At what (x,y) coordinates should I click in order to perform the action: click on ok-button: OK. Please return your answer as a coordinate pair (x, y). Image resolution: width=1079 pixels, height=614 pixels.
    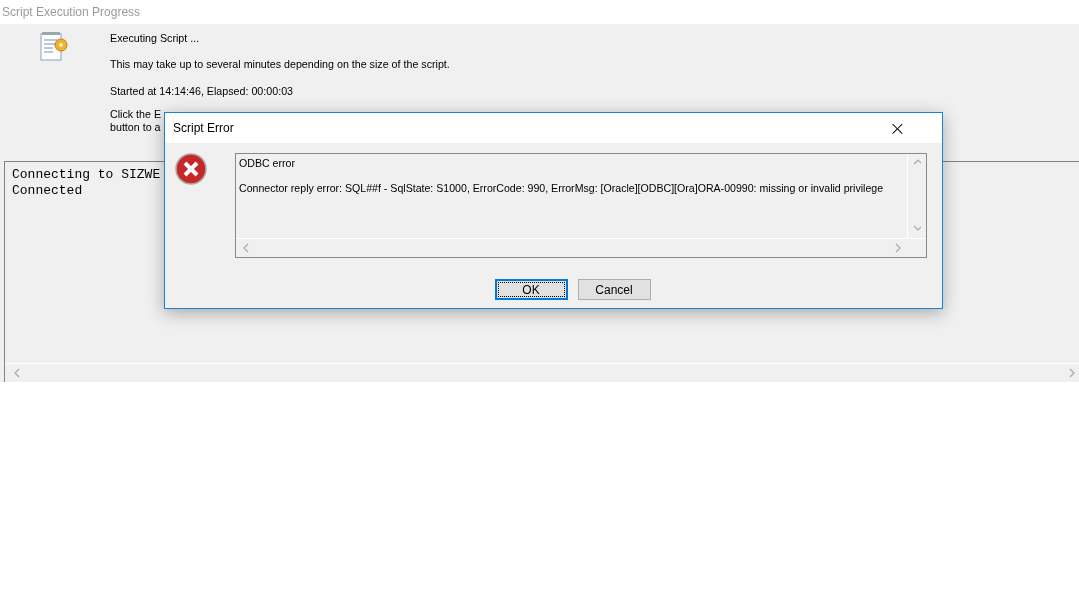
    Looking at the image, I should click on (531, 289).